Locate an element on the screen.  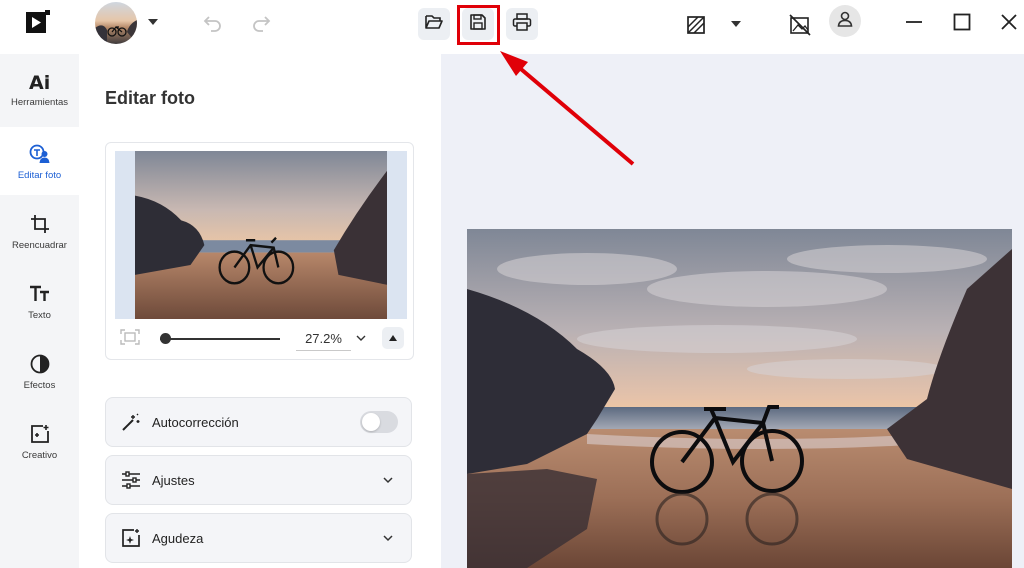
preview-thumbnail is located at coordinates (261, 235).